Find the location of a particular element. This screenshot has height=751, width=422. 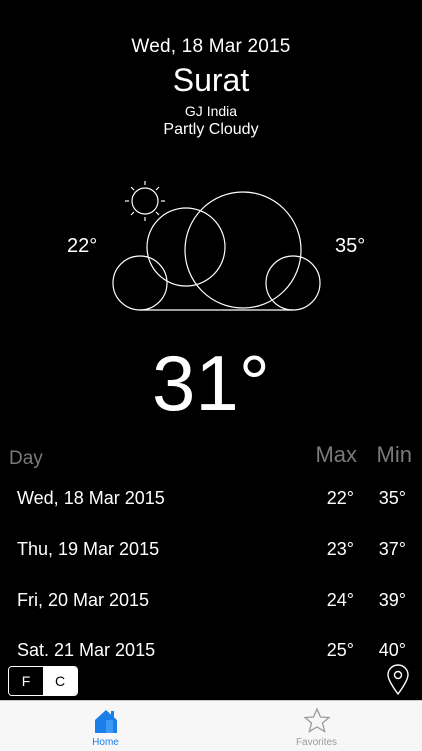

fahrenheit-option: F is located at coordinates (26, 681).